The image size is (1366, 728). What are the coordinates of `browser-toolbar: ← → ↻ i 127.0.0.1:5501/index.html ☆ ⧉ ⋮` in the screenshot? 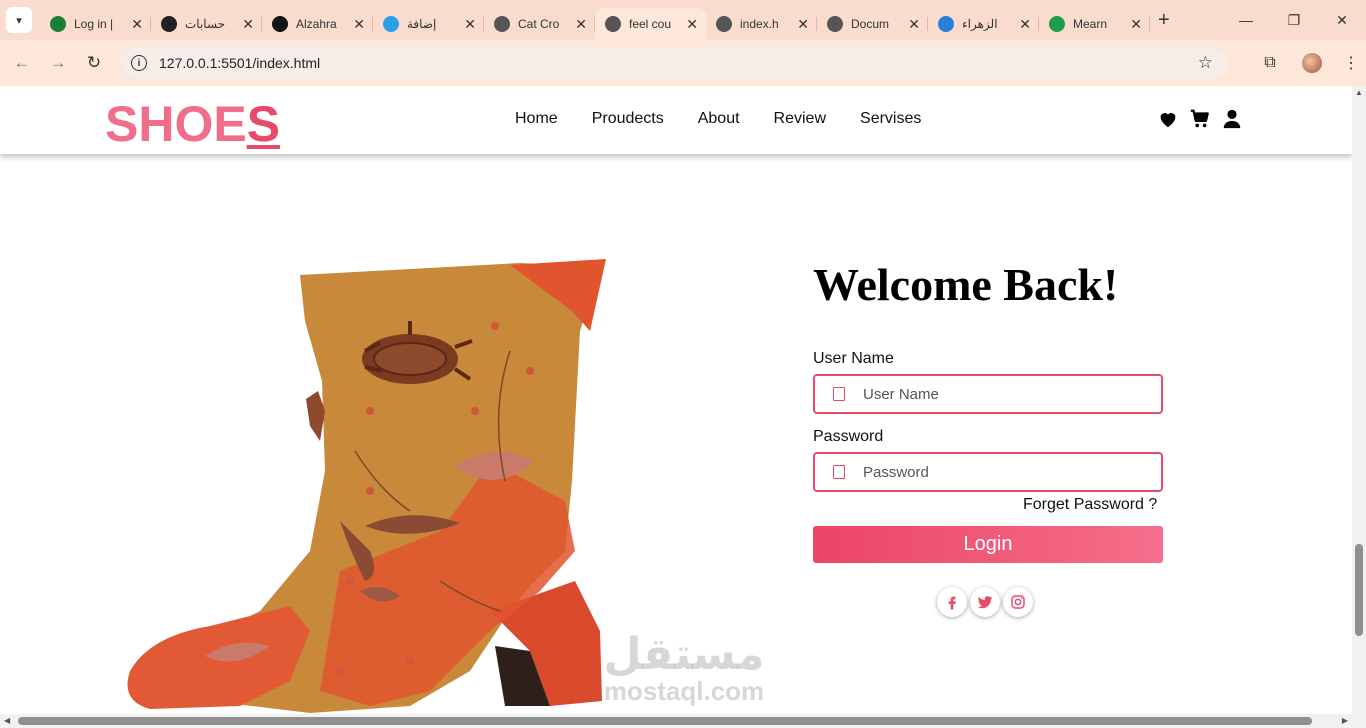 It's located at (683, 63).